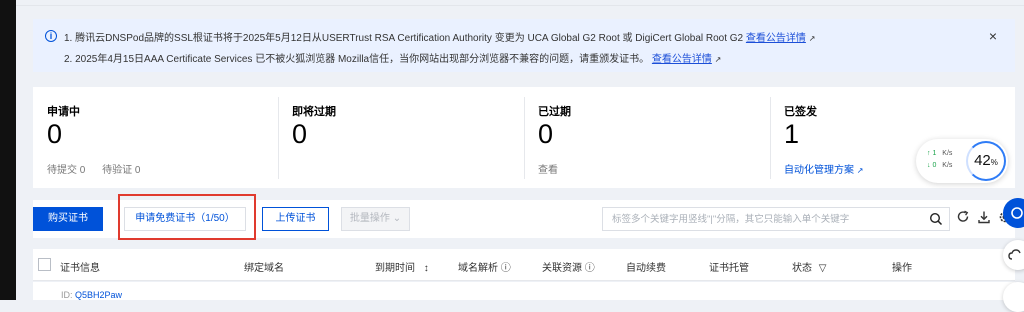 Image resolution: width=1024 pixels, height=312 pixels. Describe the element at coordinates (395, 268) in the screenshot. I see `th-expiry-label: 到期时间` at that location.